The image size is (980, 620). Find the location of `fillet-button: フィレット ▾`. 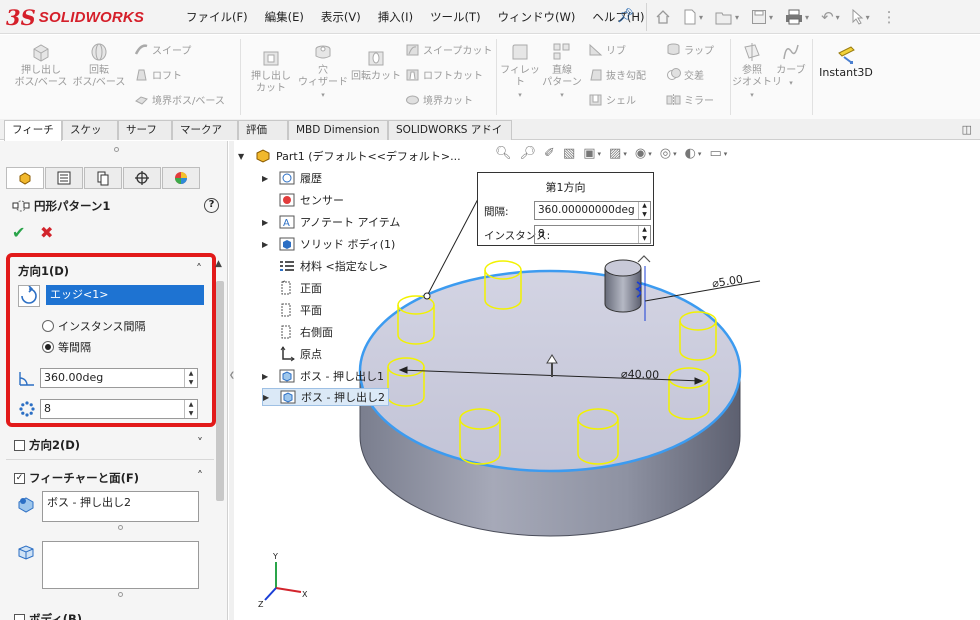

fillet-button: フィレット ▾ is located at coordinates (520, 71).